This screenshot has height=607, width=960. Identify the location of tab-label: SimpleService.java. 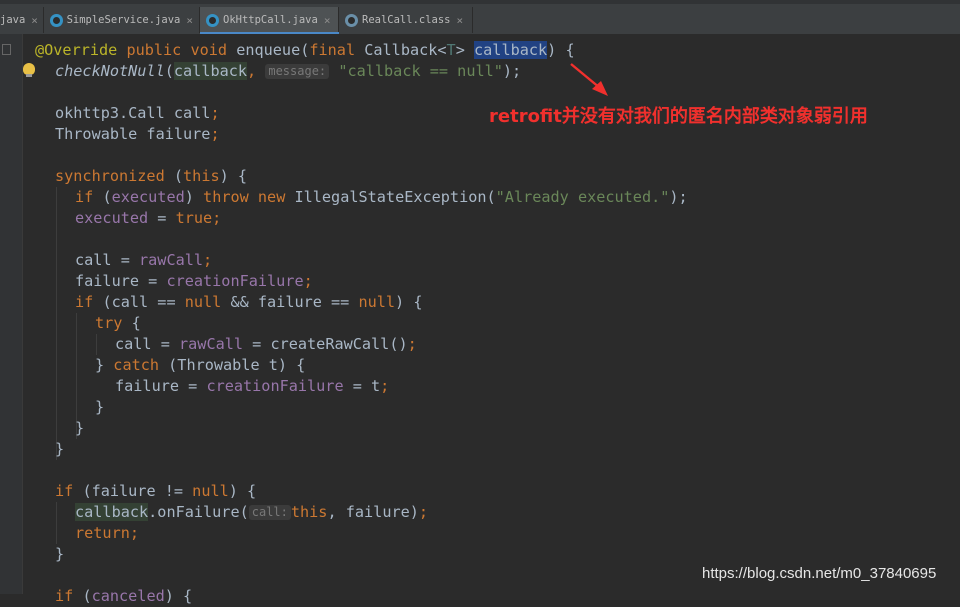
(123, 20).